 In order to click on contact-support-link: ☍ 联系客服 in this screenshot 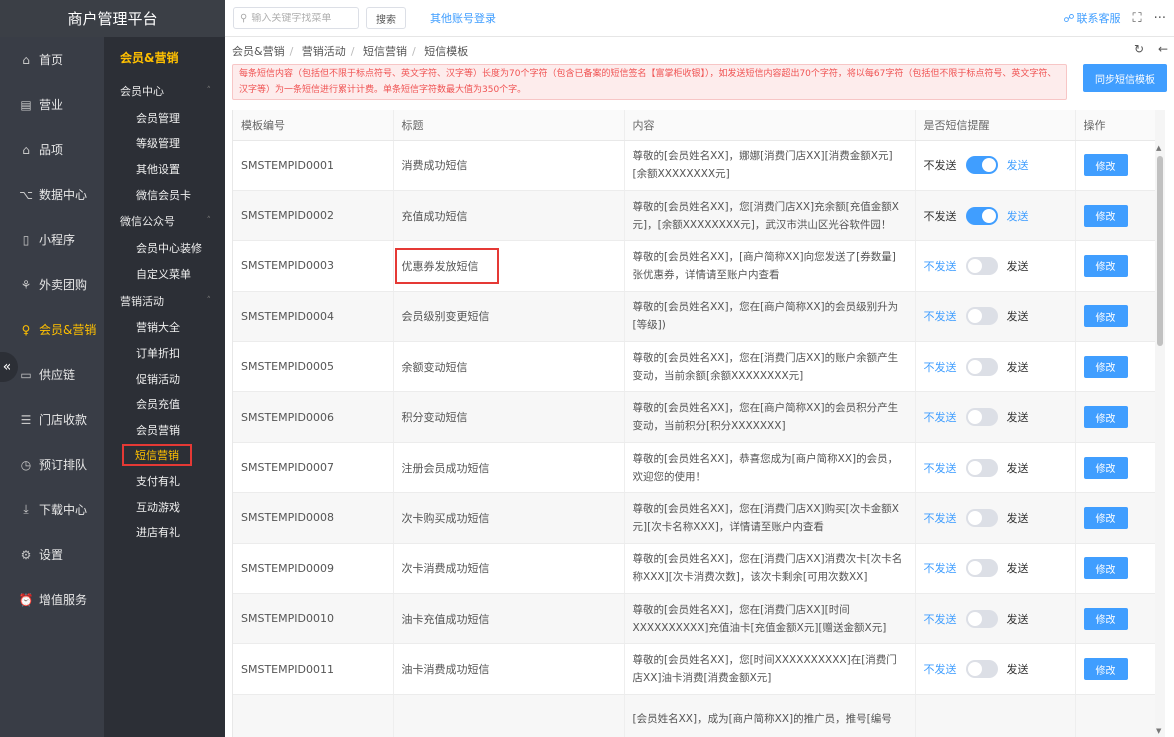, I will do `click(1091, 18)`.